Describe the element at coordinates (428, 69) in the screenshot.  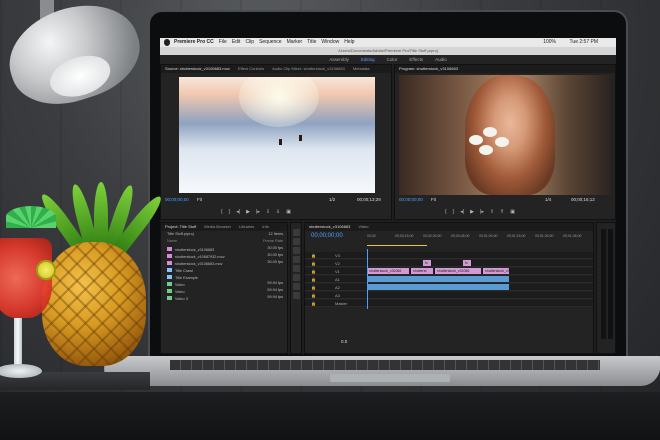
I see `tab-program: Program: shutterstock_v3106683` at that location.